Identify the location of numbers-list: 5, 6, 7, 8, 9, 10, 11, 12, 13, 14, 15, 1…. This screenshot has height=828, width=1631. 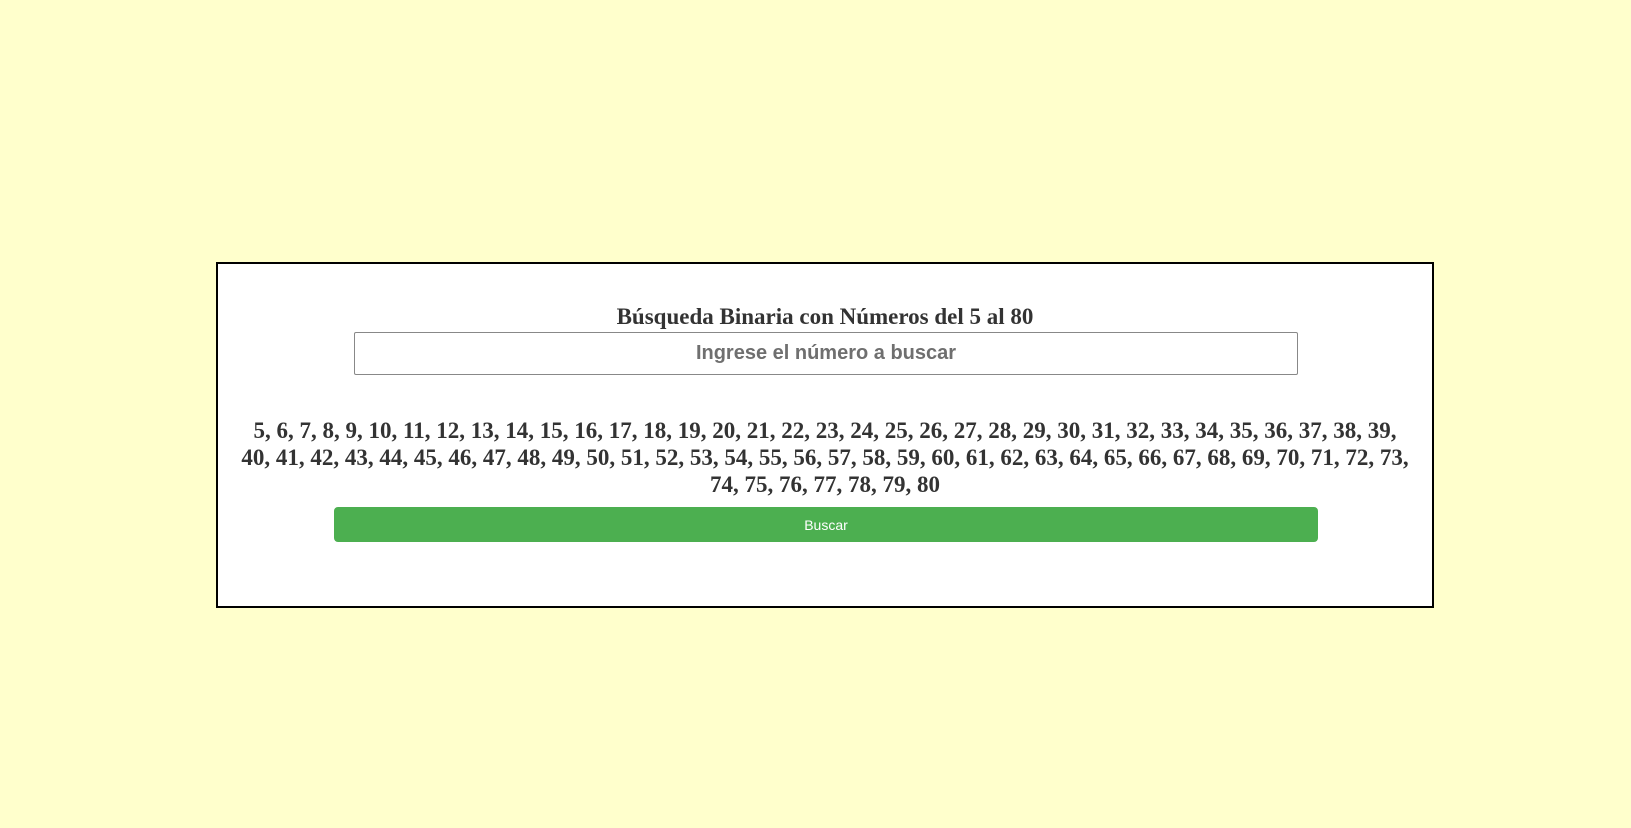
(825, 457).